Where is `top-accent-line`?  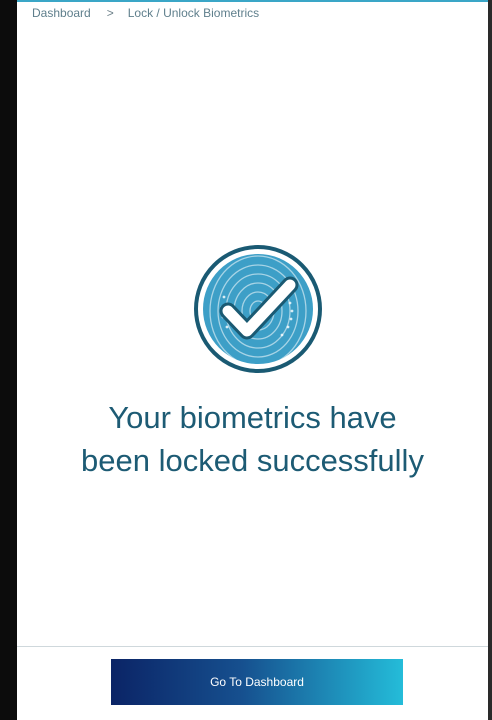
top-accent-line is located at coordinates (252, 1).